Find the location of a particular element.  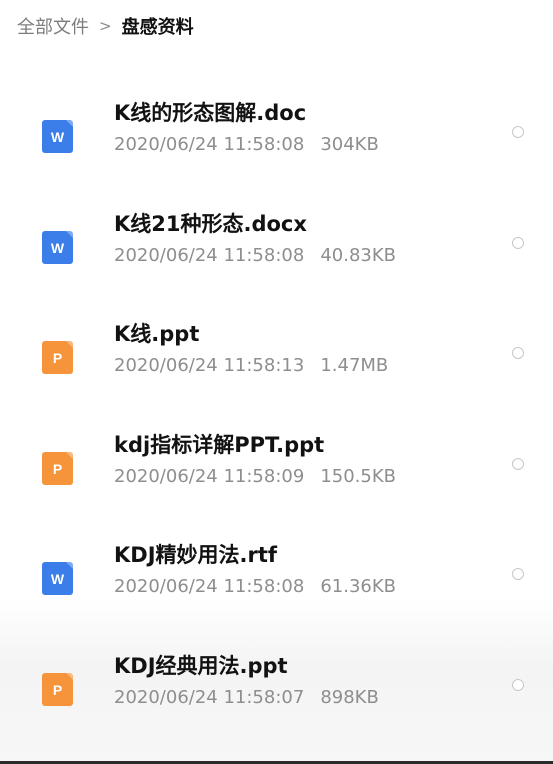

file-size: 898KB is located at coordinates (349, 697).